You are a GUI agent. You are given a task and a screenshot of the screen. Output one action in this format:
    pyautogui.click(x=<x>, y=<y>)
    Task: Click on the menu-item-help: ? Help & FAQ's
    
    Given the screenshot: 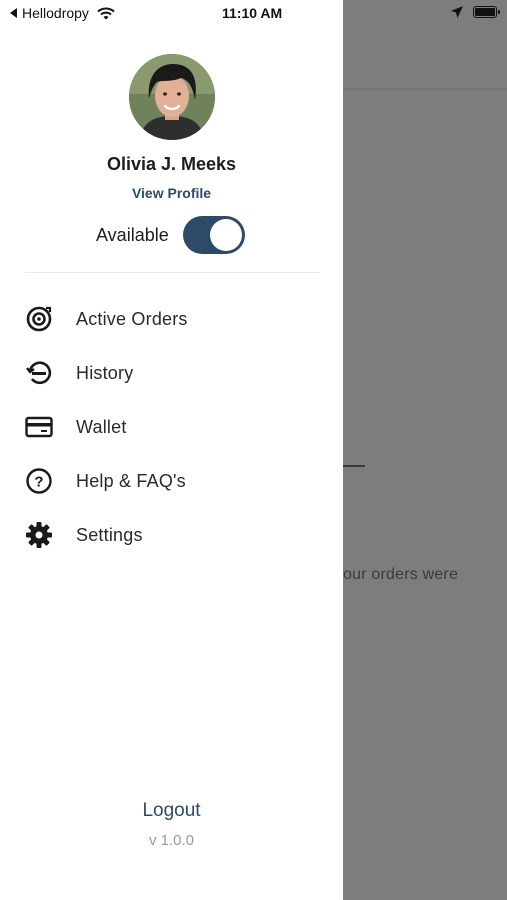 What is the action you would take?
    pyautogui.click(x=174, y=481)
    